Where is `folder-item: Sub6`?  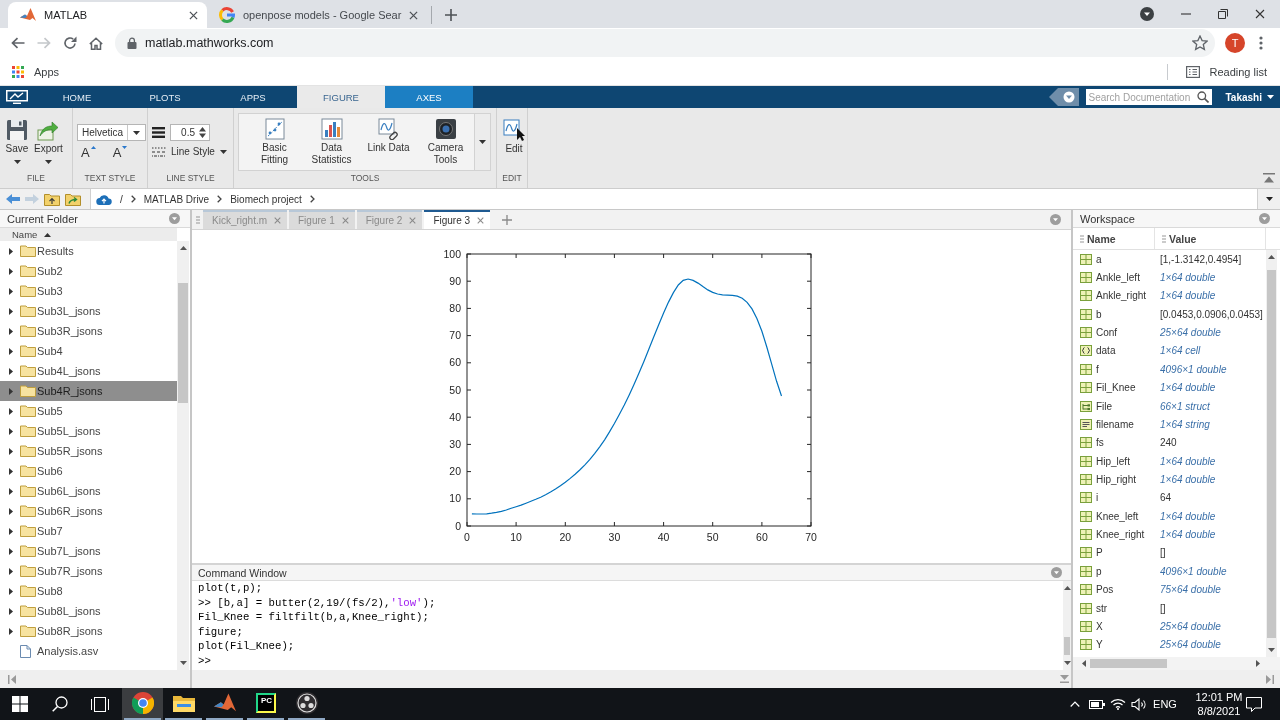 folder-item: Sub6 is located at coordinates (88, 471).